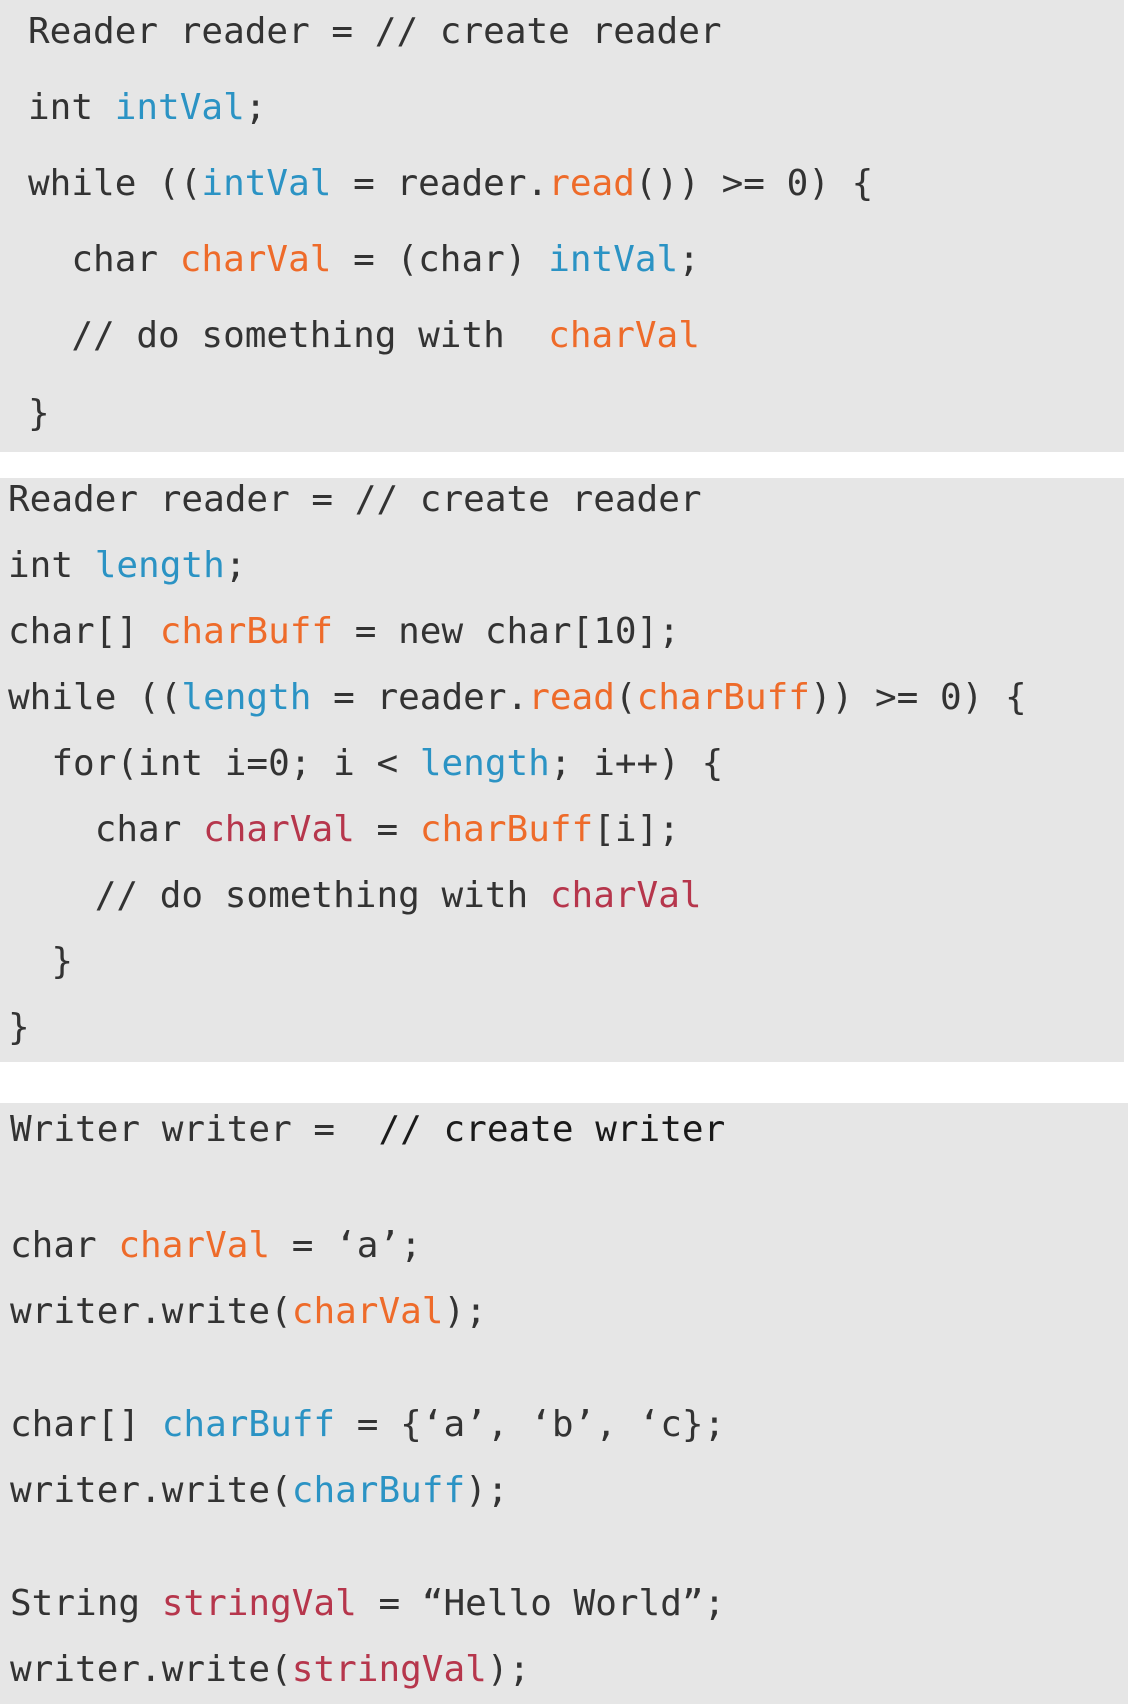 Image resolution: width=1128 pixels, height=1704 pixels. Describe the element at coordinates (214, 763) in the screenshot. I see `code-token: for(int i=0; i <` at that location.